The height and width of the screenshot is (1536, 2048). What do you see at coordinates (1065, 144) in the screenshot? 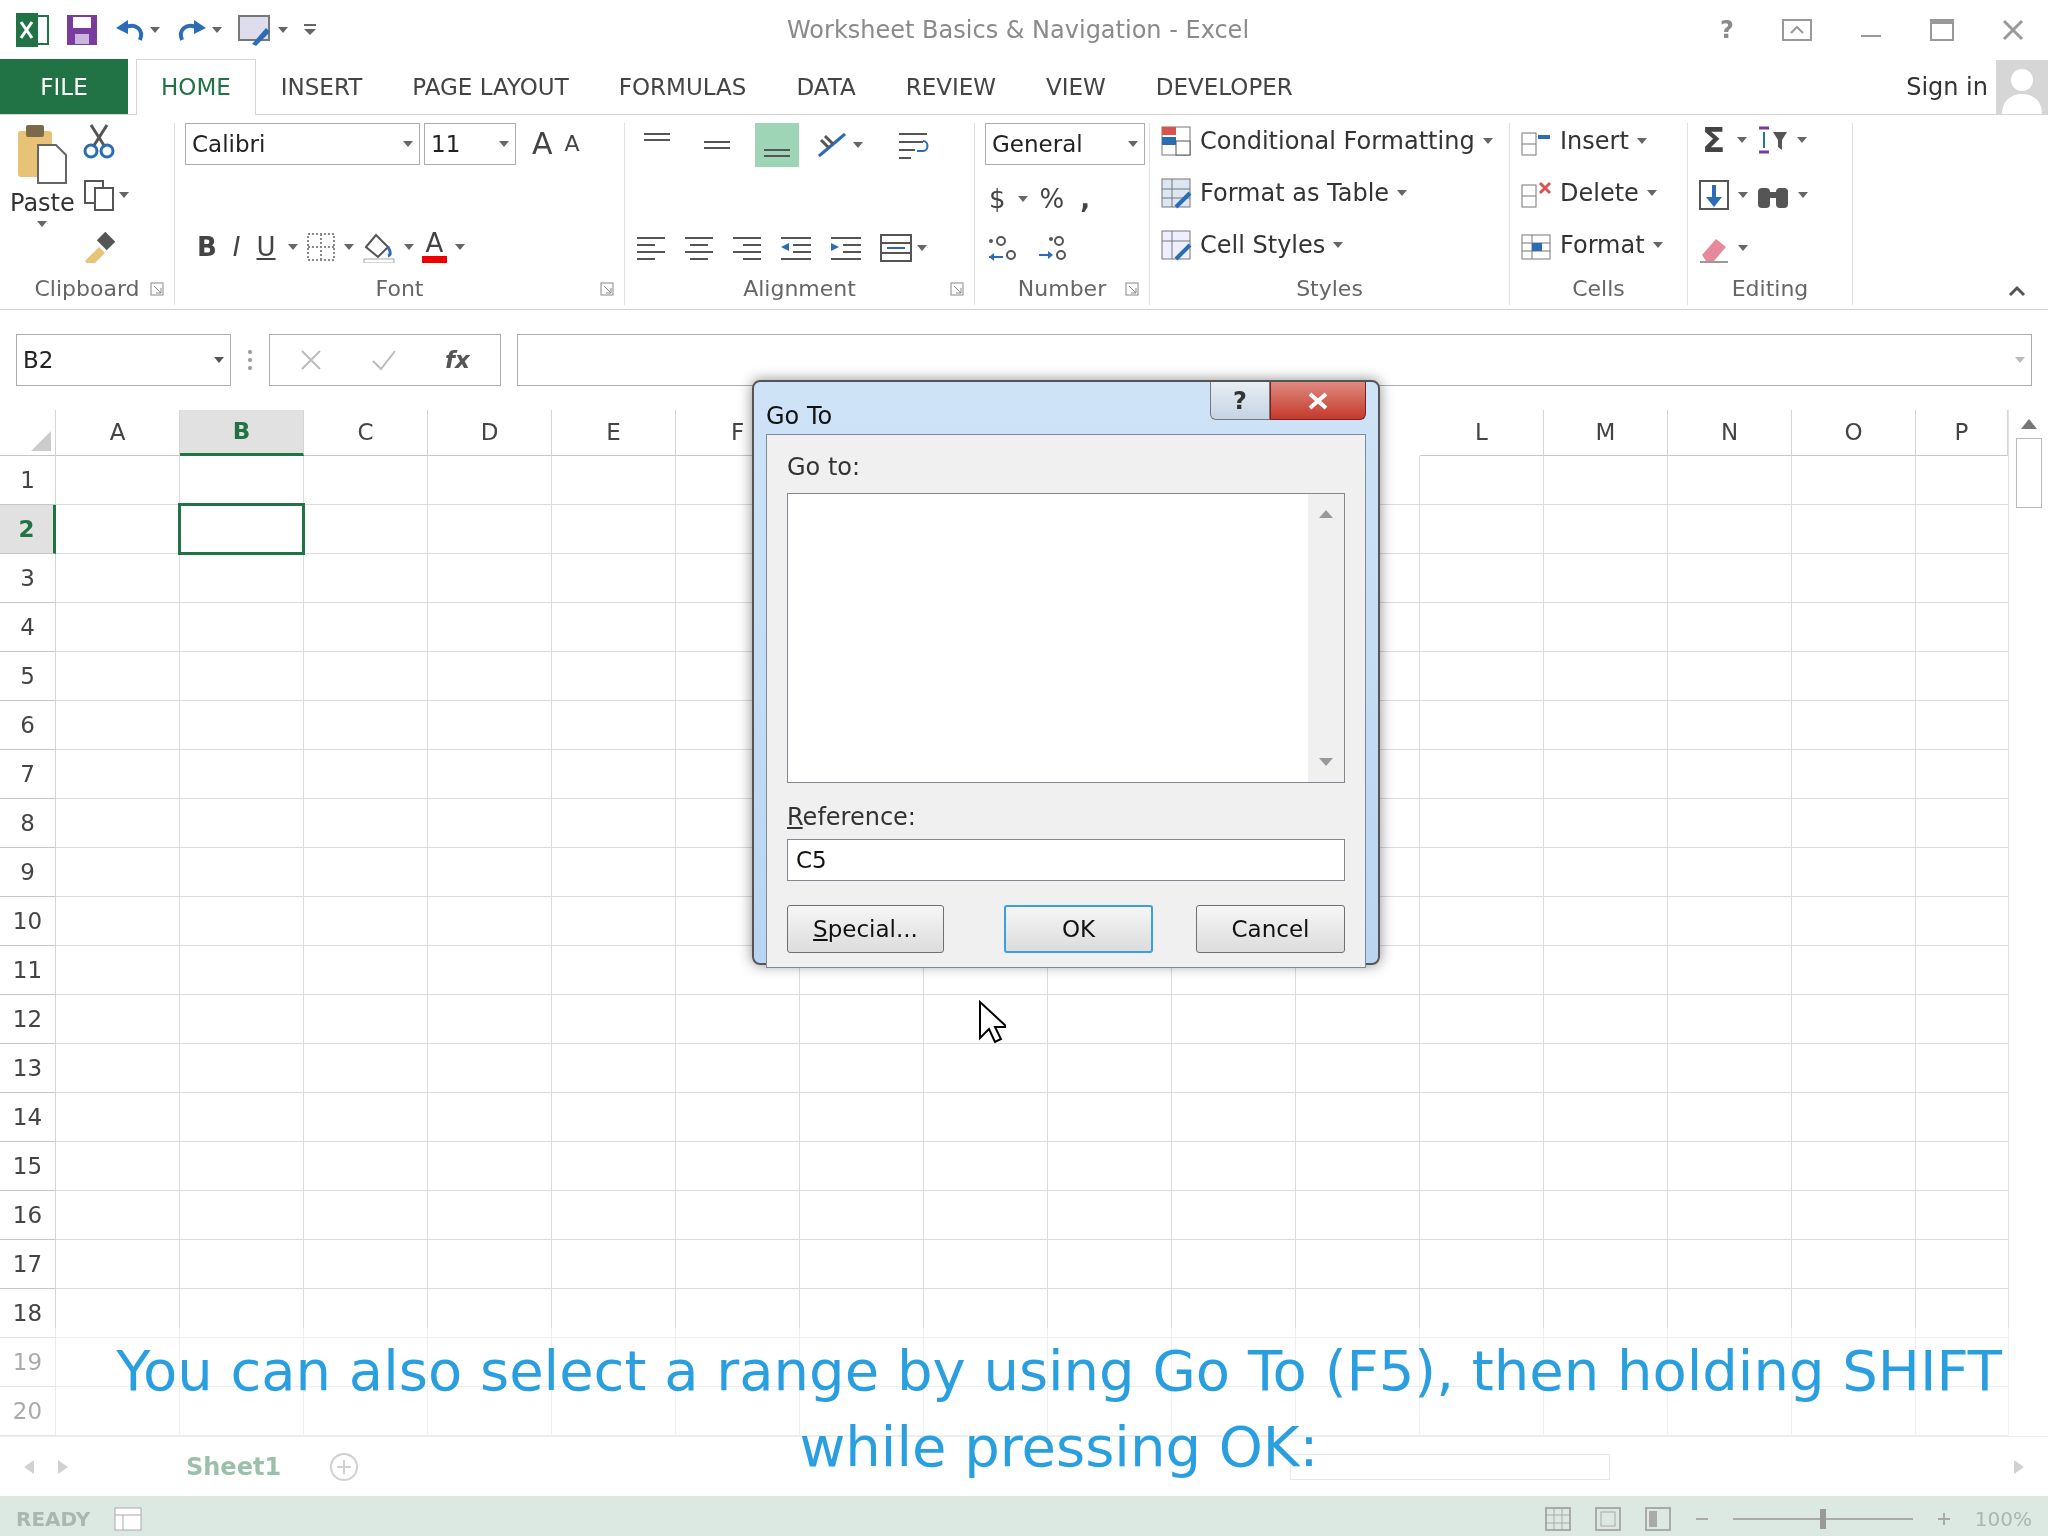
I see `number-format-field: General` at bounding box center [1065, 144].